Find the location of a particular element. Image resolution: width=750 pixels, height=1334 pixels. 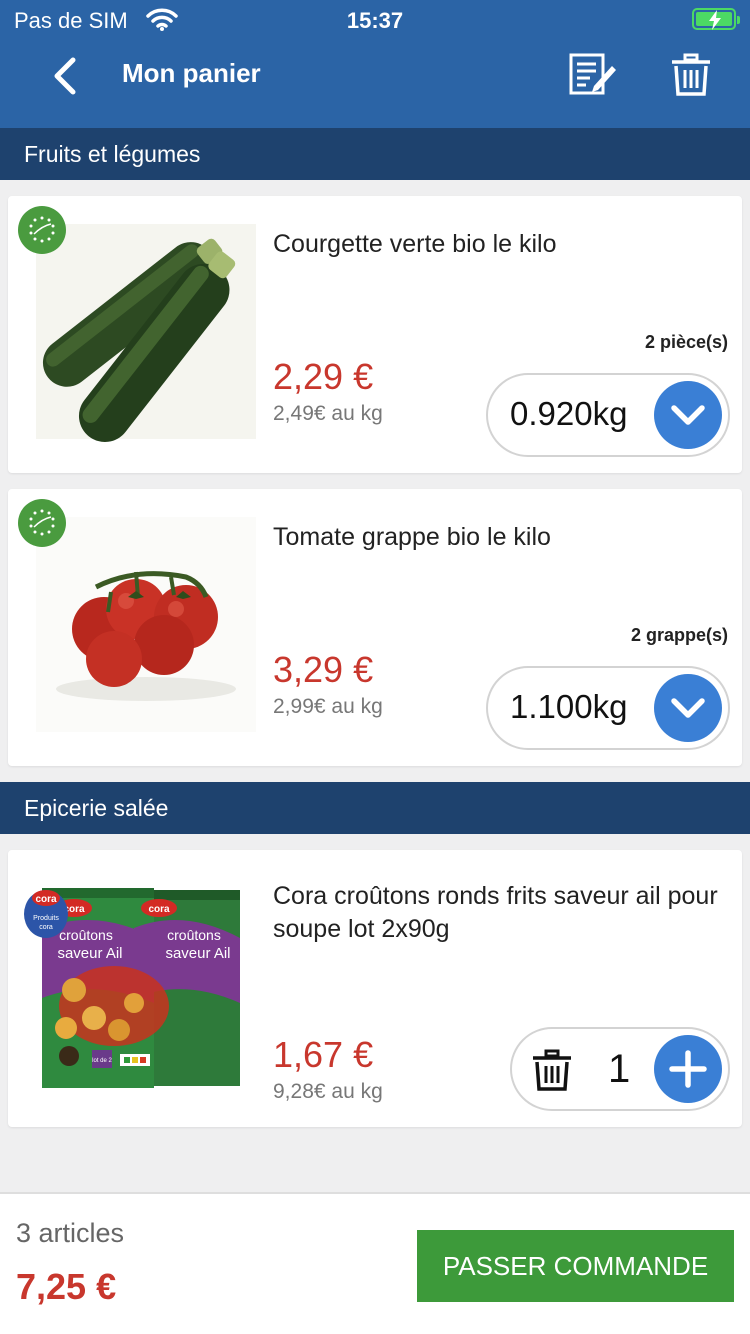

badge-brand-small: cora is located at coordinates (46, 927).